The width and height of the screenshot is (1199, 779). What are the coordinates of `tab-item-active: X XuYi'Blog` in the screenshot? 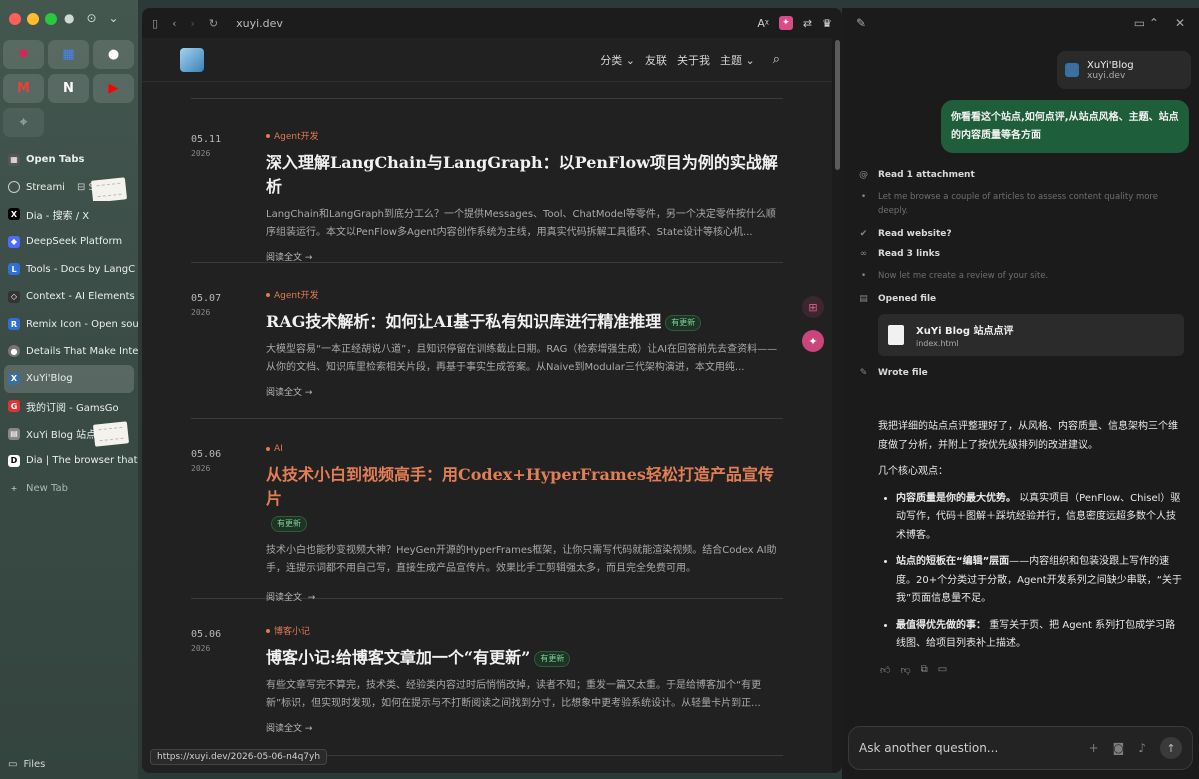 It's located at (69, 379).